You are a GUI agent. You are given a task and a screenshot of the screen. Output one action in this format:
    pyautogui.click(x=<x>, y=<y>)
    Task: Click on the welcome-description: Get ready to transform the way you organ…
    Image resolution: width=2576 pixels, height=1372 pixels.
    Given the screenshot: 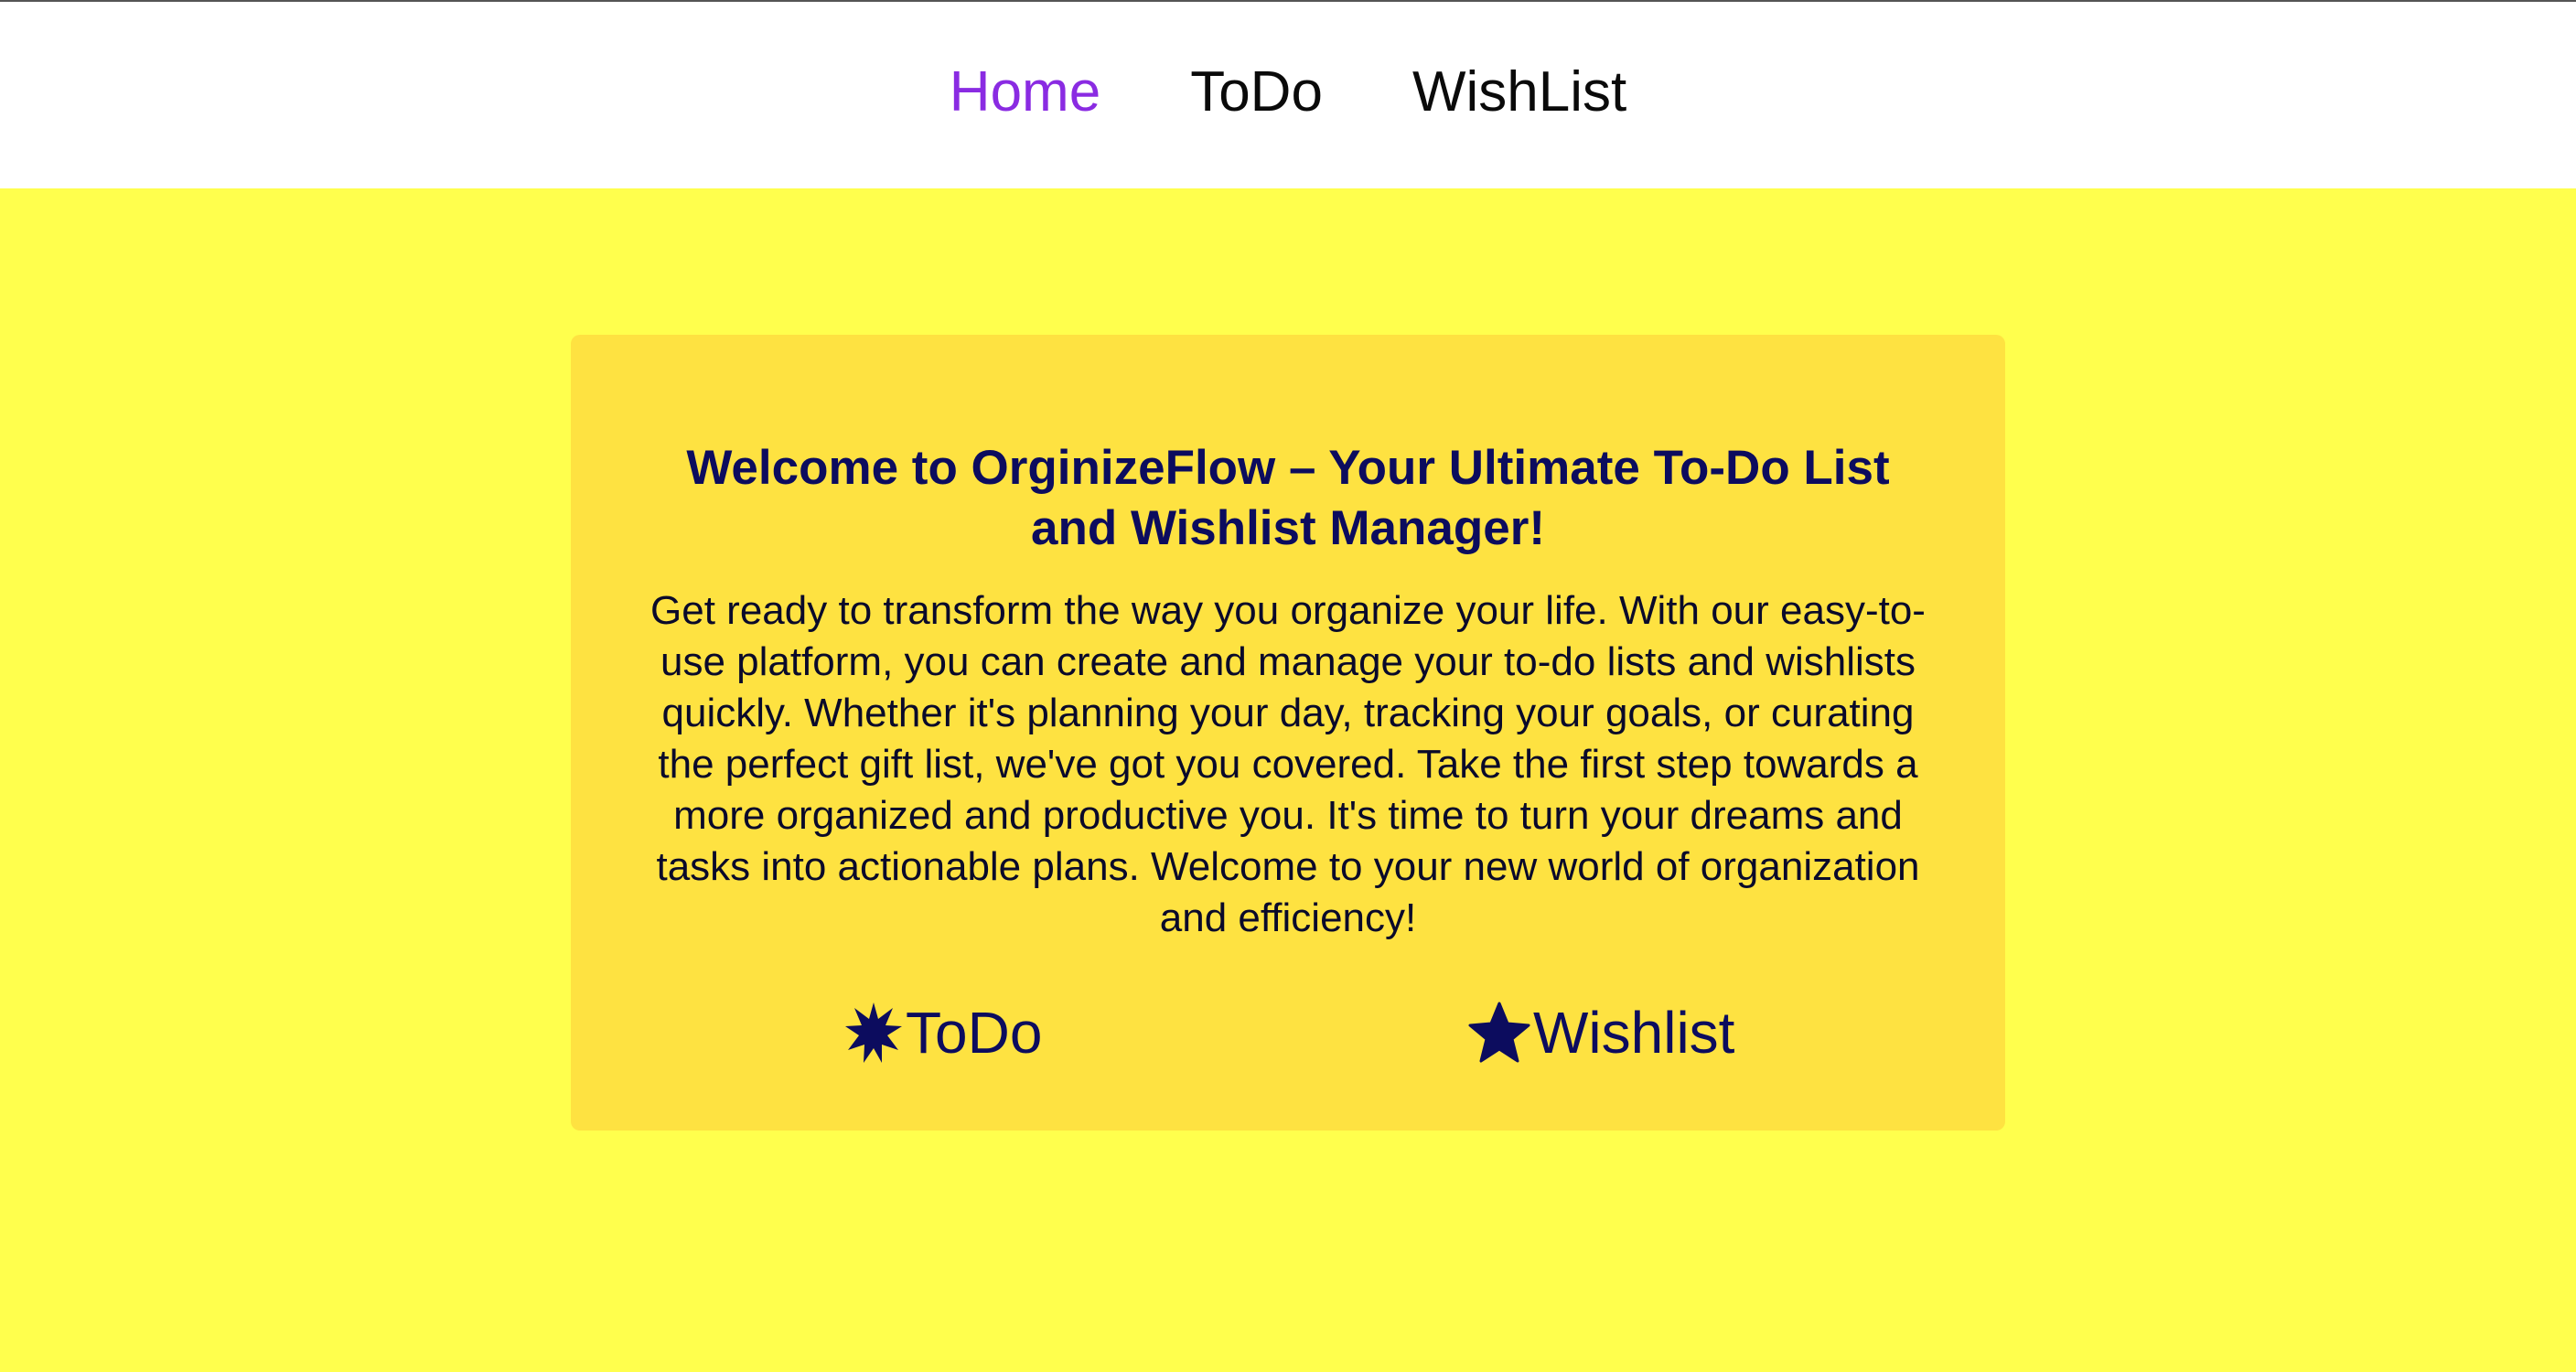 What is the action you would take?
    pyautogui.click(x=1288, y=764)
    